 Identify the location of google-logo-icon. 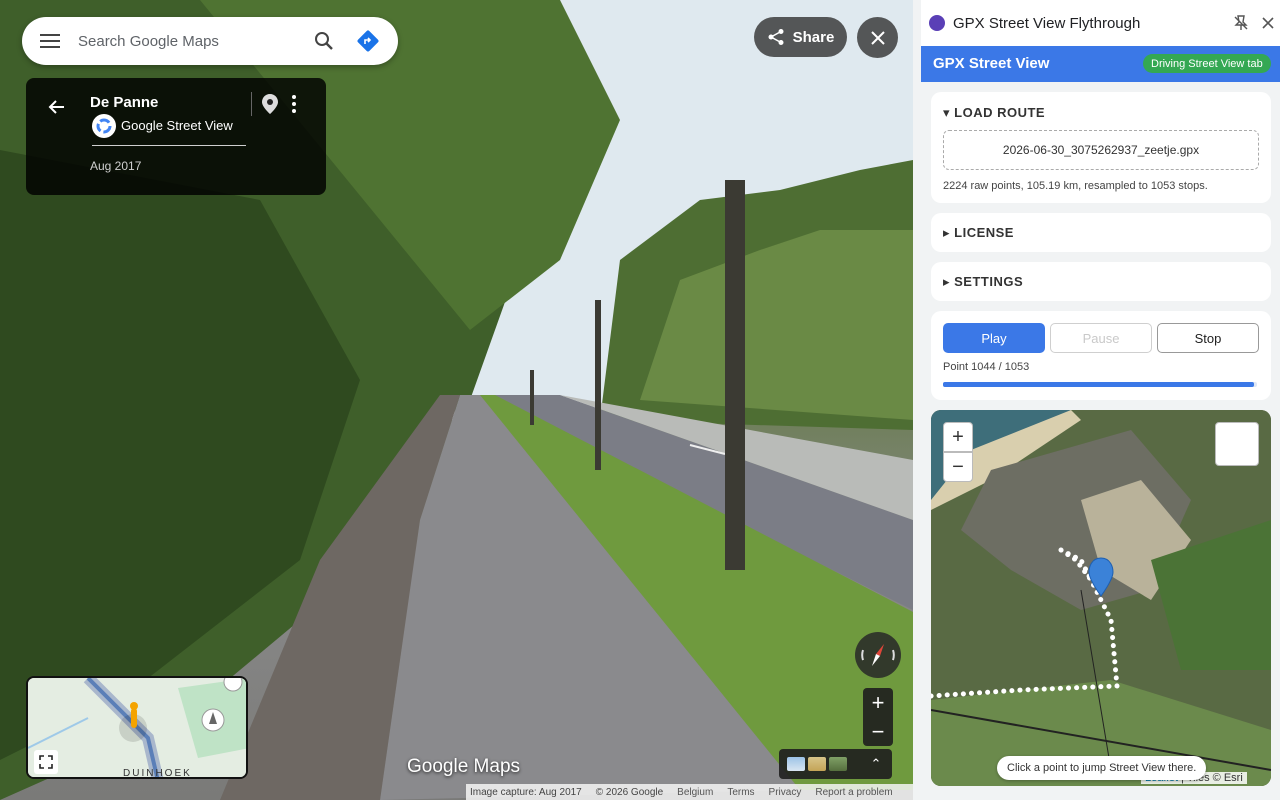
(104, 126).